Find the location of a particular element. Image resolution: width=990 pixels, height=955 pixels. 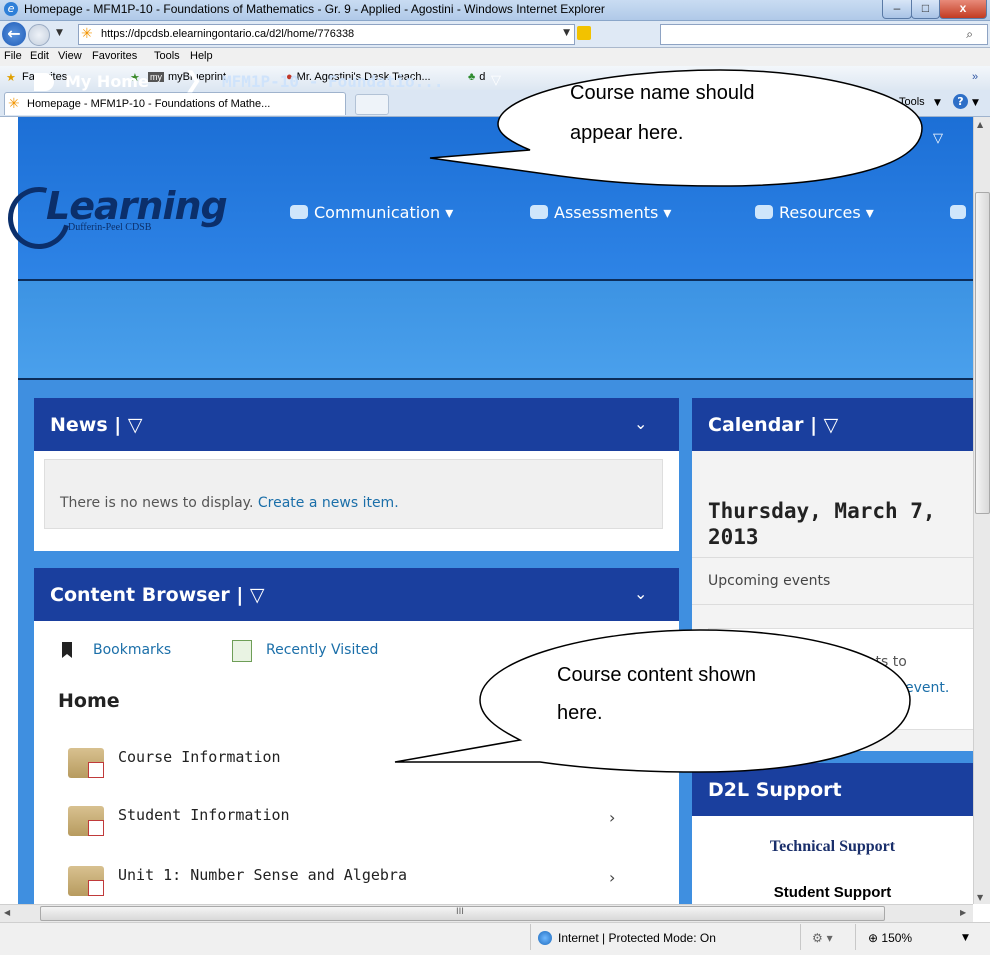

zoom-level: ⊕ 150% is located at coordinates (890, 938).